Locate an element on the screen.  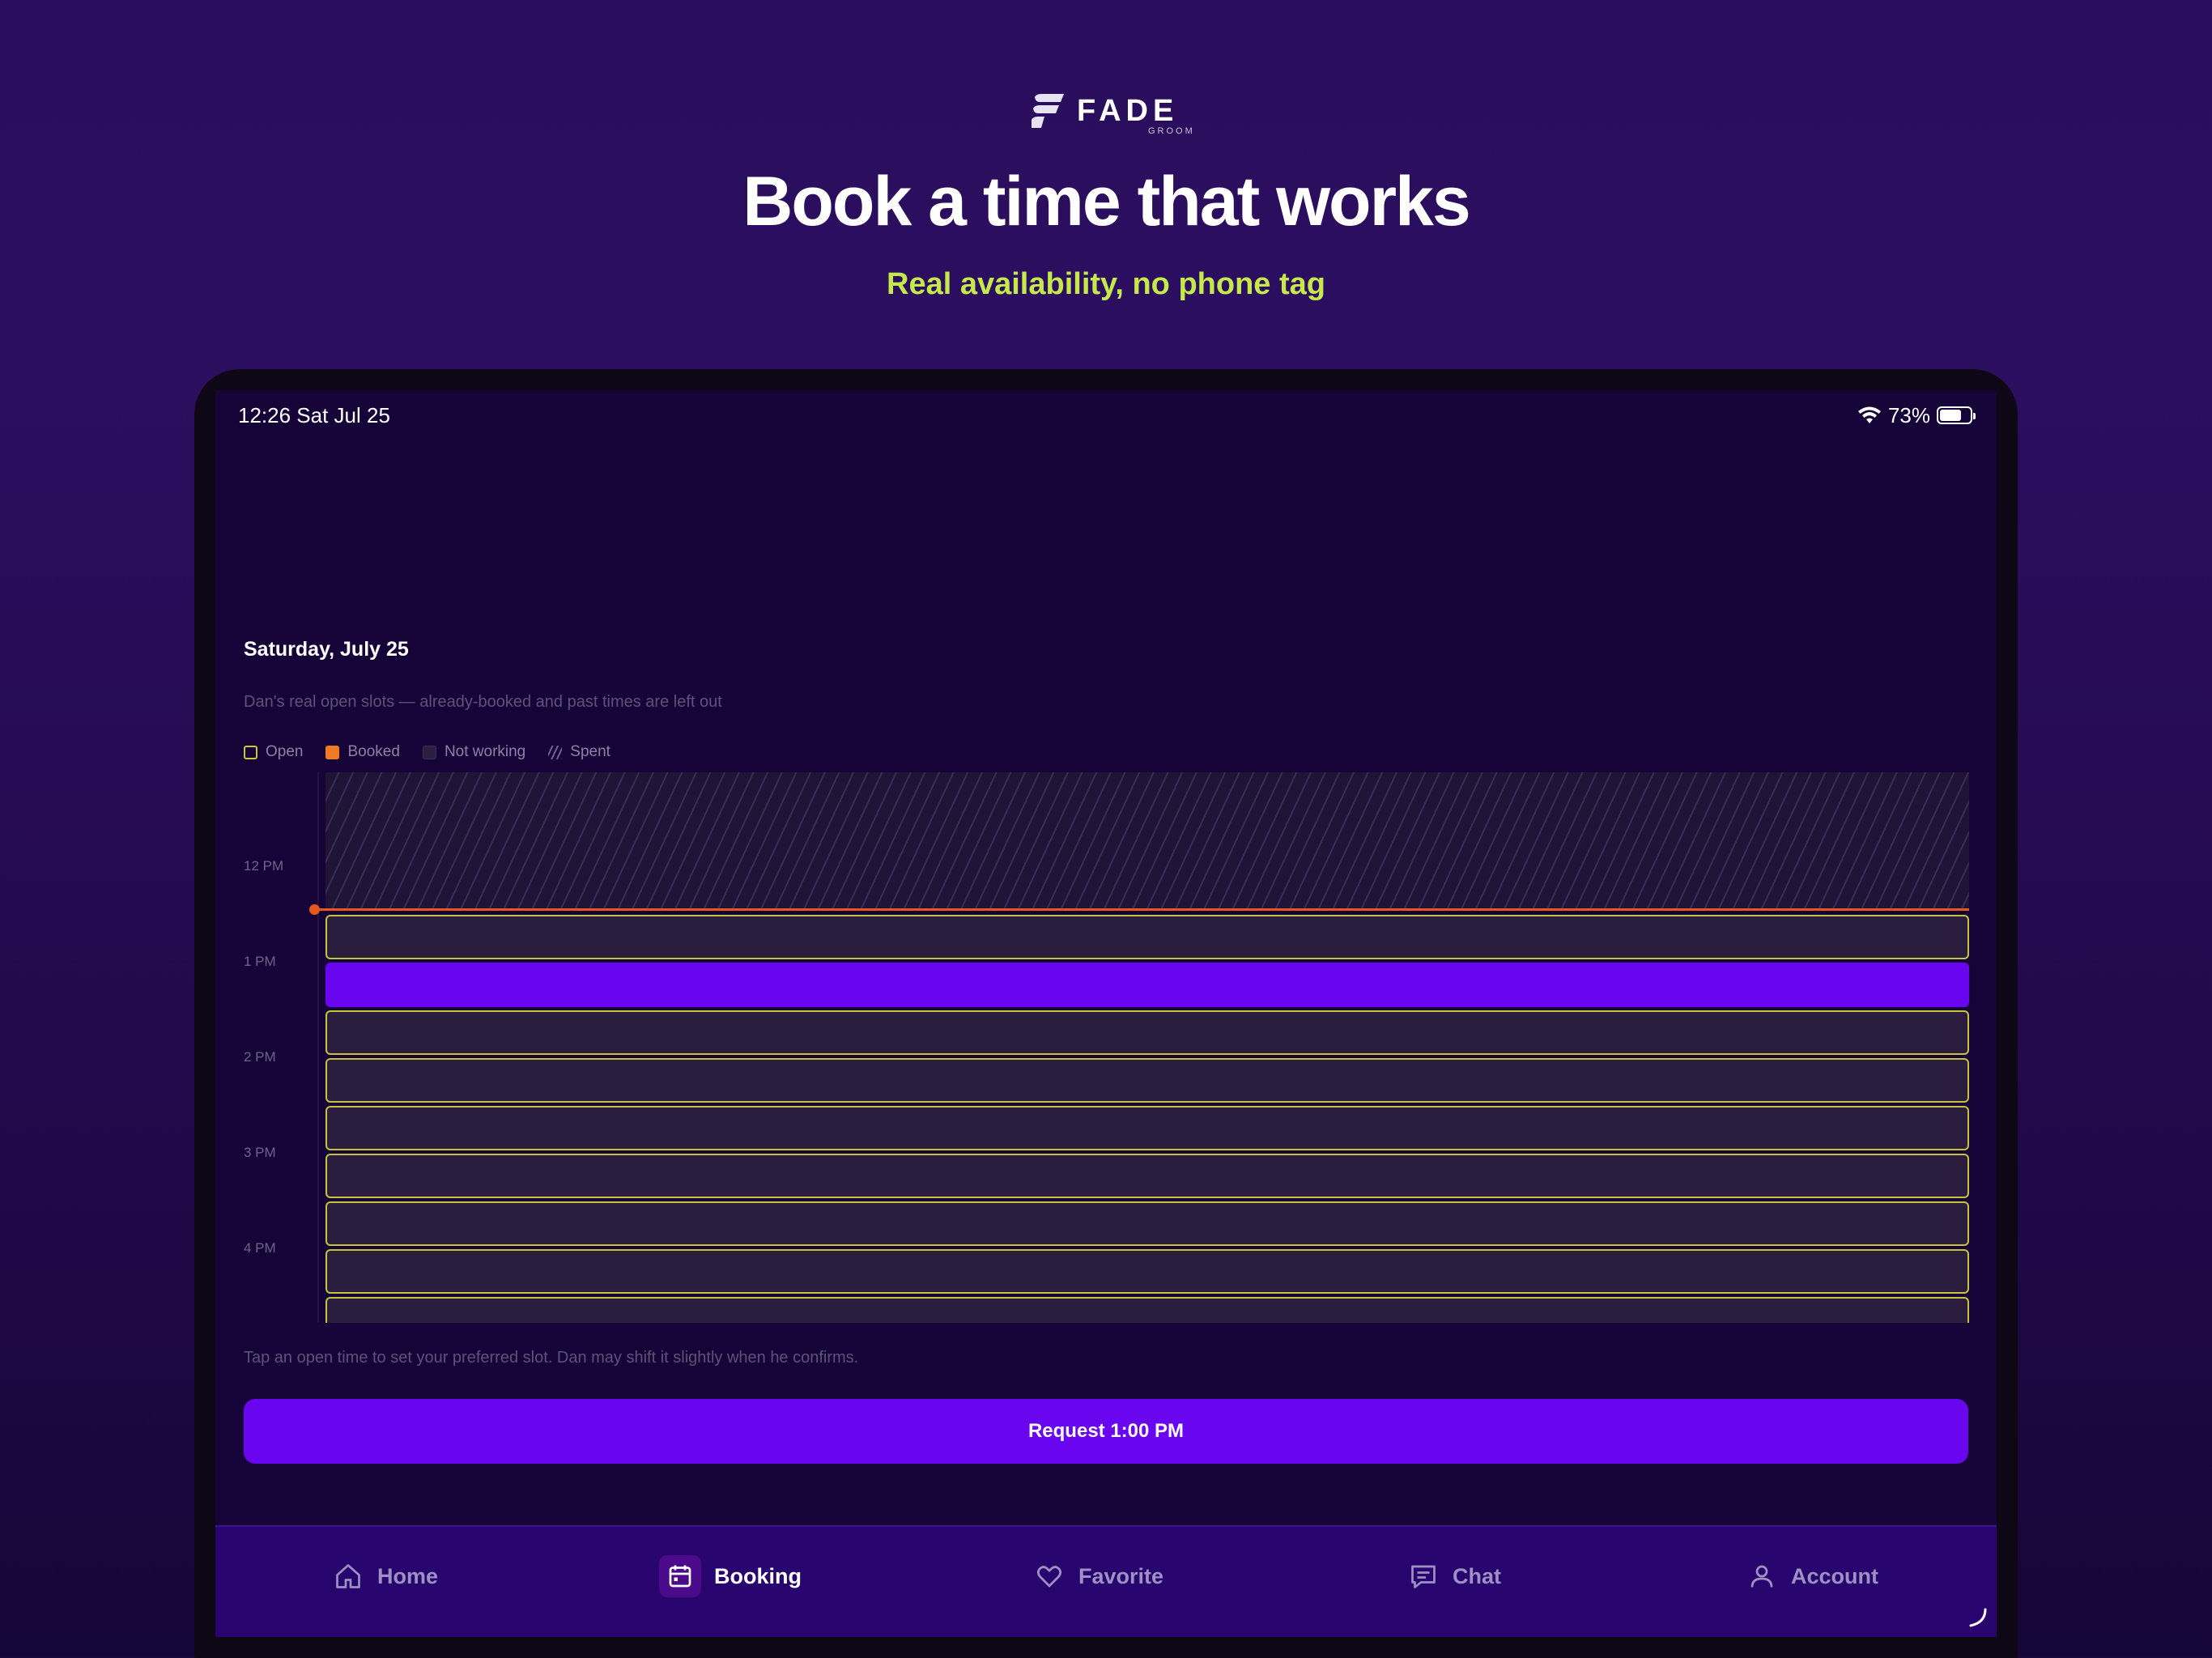
status-time: 12:26 Sat Jul 25 is located at coordinates (314, 415).